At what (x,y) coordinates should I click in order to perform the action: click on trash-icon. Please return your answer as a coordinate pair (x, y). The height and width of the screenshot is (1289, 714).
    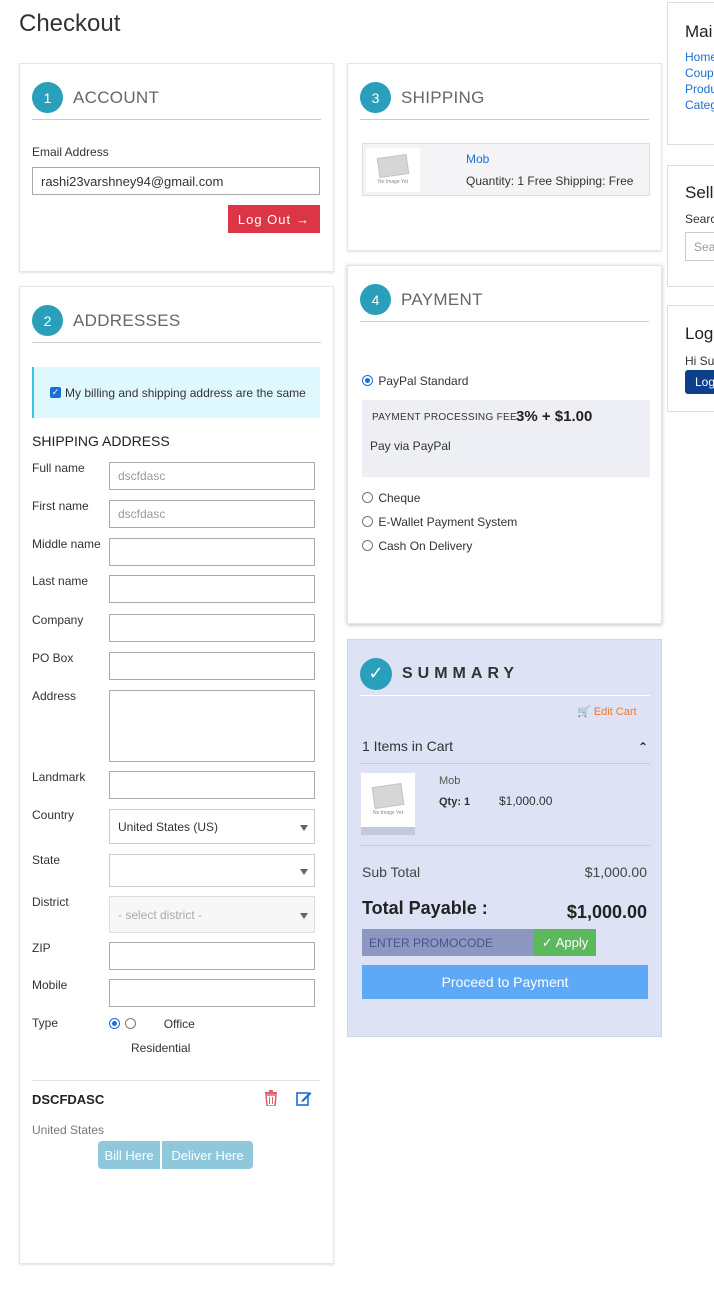
    Looking at the image, I should click on (271, 1098).